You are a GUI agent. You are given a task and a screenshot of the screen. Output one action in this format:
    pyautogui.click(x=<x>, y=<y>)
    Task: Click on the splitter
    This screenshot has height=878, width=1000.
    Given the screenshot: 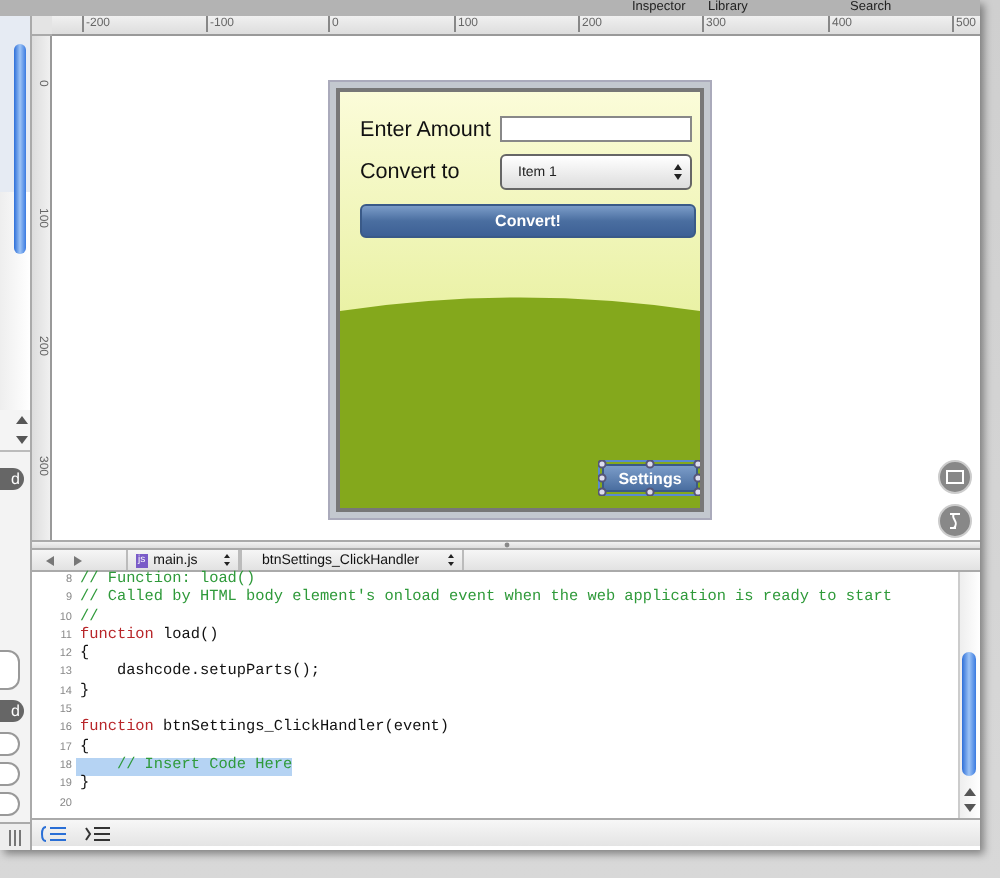 What is the action you would take?
    pyautogui.click(x=506, y=545)
    